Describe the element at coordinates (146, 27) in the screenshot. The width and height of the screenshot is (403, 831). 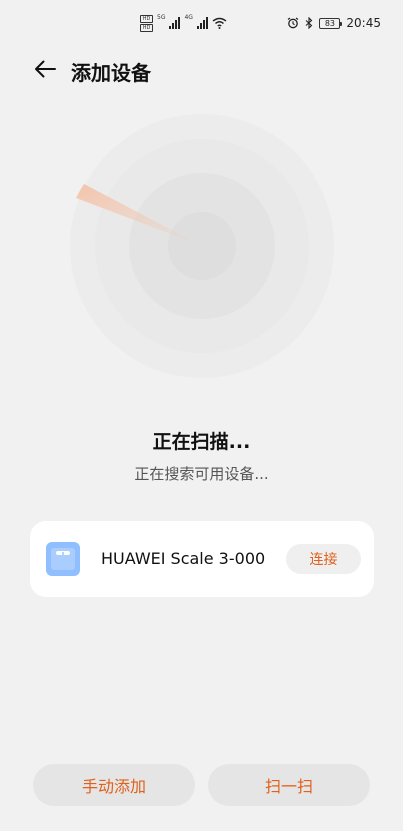
I see `sim2-hd-icon: HD` at that location.